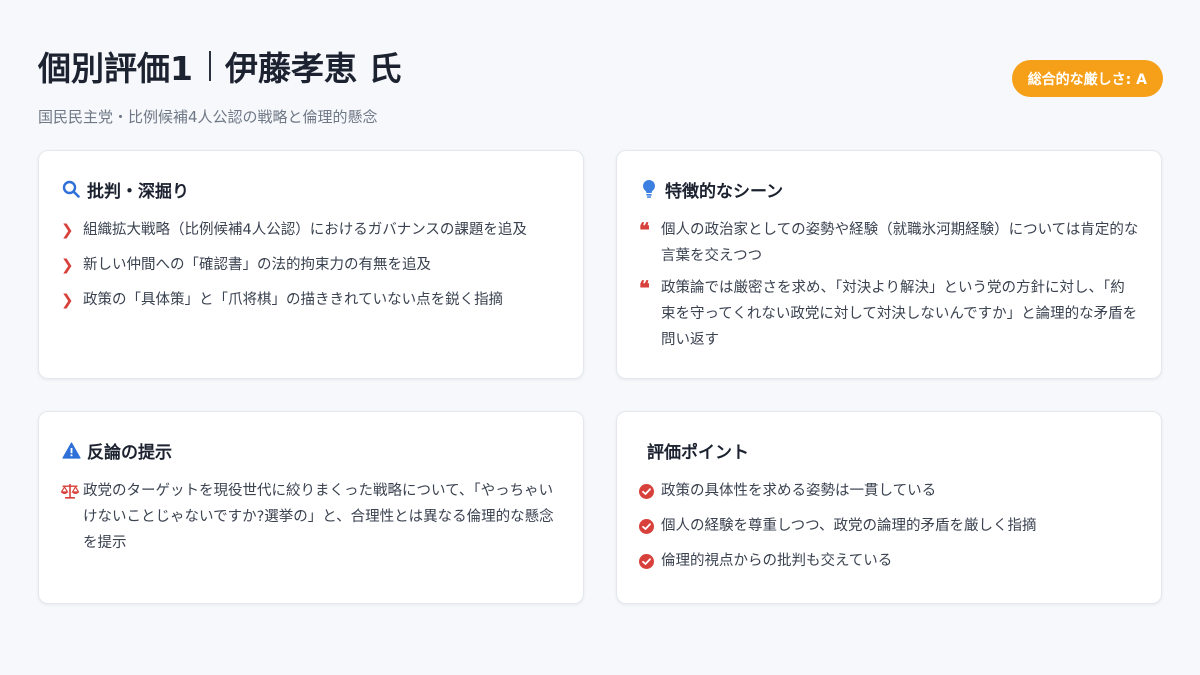  What do you see at coordinates (313, 68) in the screenshot?
I see `title-name: 伊藤孝恵 氏` at bounding box center [313, 68].